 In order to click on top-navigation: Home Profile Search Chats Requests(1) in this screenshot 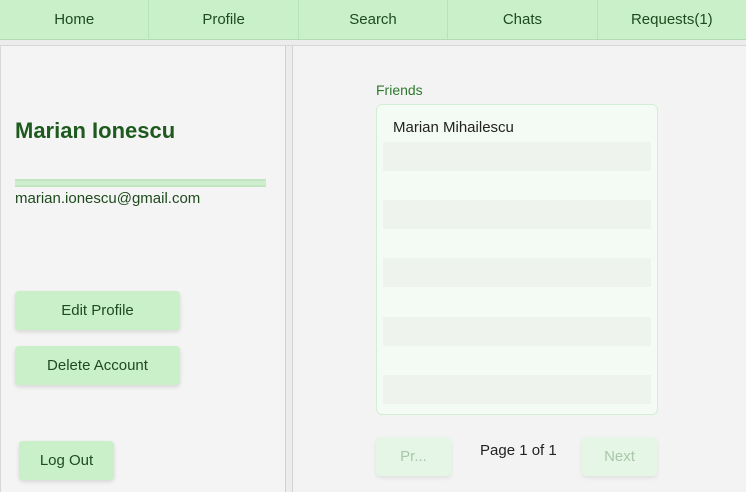, I will do `click(373, 20)`.